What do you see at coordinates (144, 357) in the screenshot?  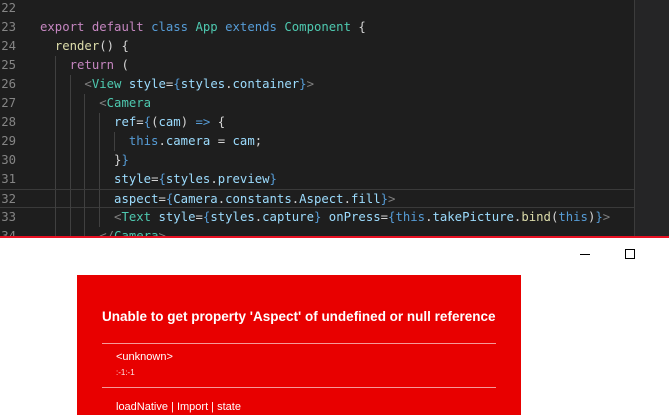 I see `stack-frame-name: <unknown>` at bounding box center [144, 357].